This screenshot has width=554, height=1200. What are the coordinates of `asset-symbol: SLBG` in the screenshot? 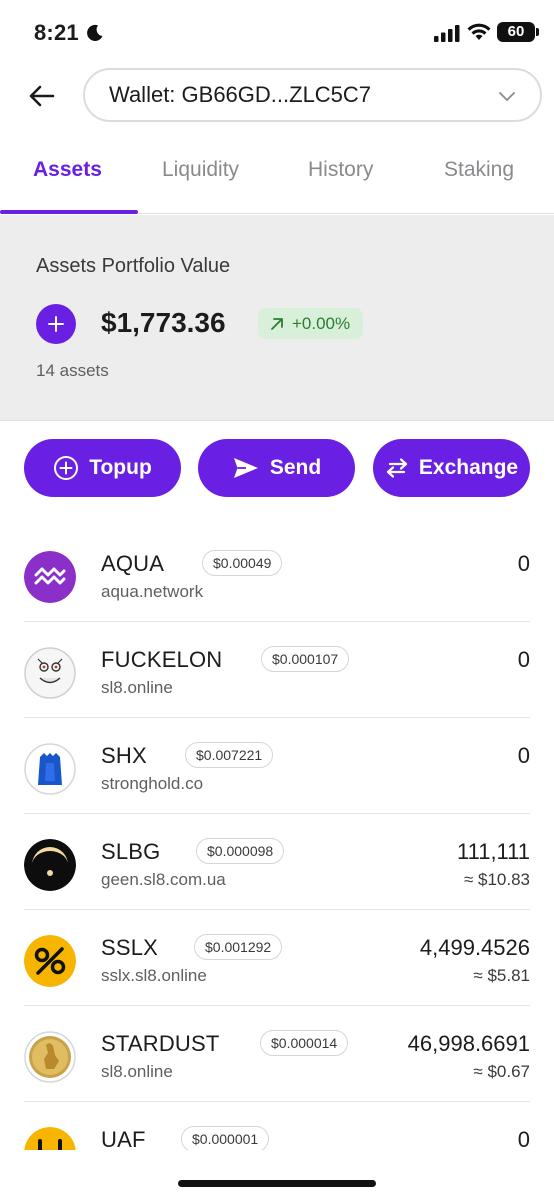 It's located at (131, 851).